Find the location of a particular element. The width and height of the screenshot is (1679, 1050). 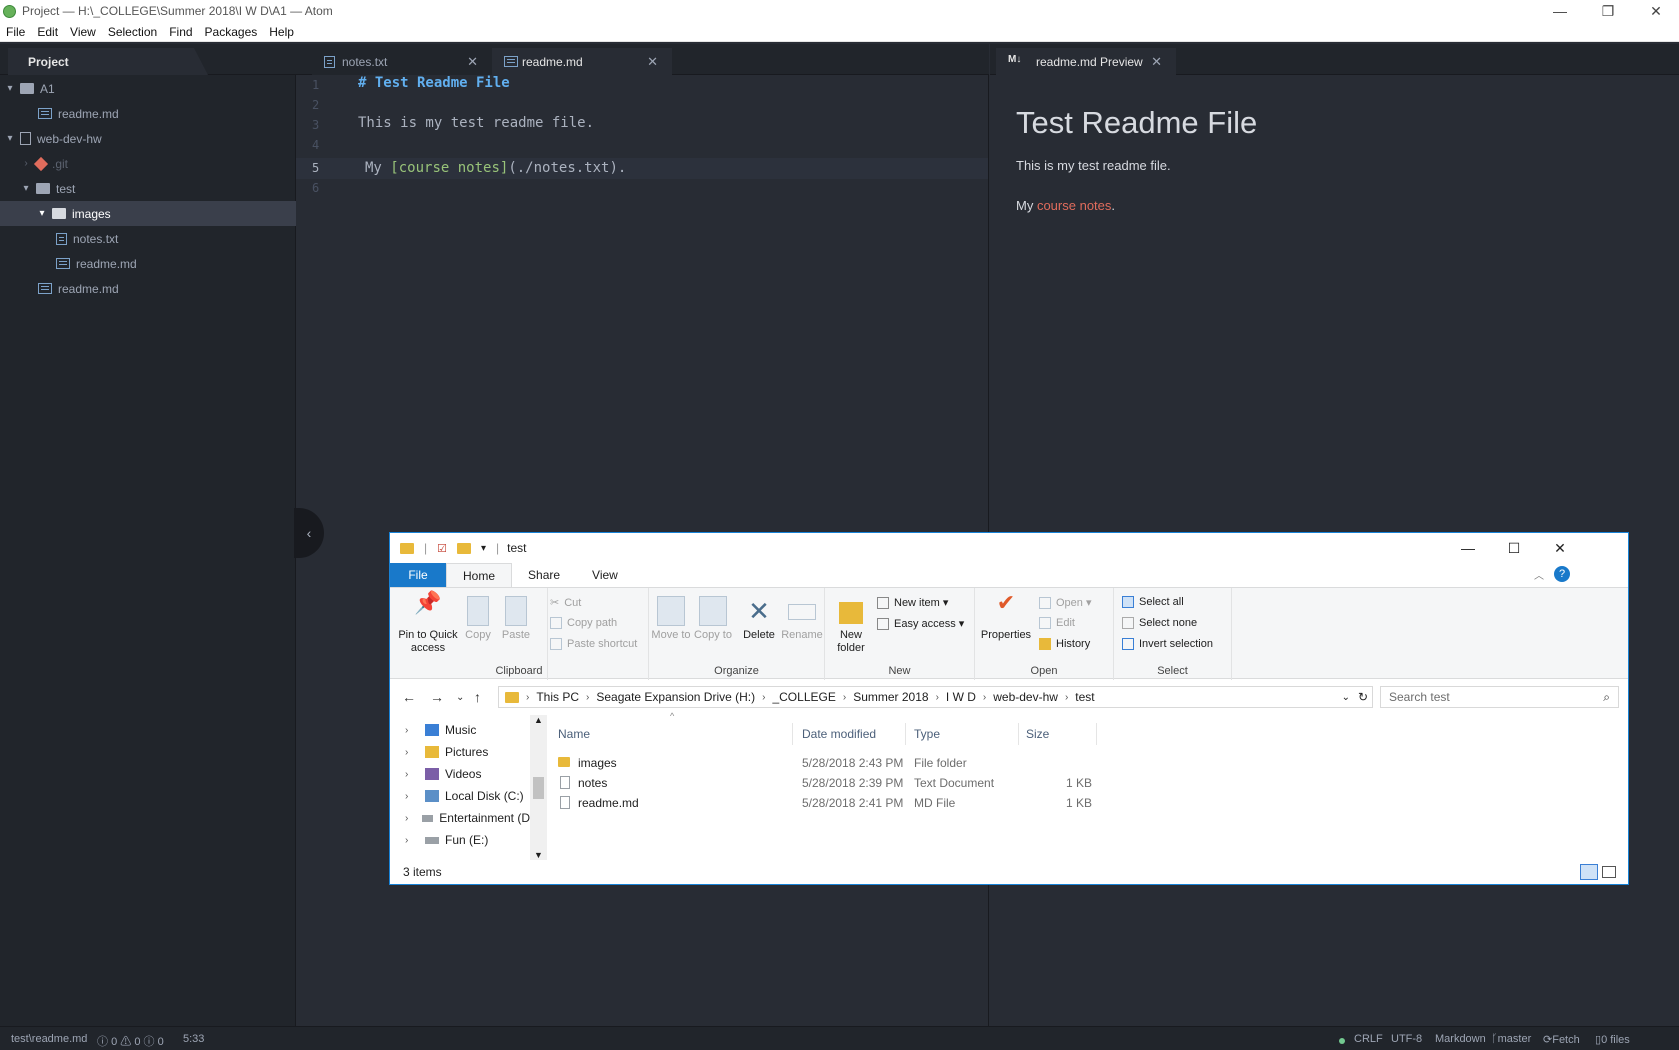

status-file-path: test\readme.md is located at coordinates (49, 1039).